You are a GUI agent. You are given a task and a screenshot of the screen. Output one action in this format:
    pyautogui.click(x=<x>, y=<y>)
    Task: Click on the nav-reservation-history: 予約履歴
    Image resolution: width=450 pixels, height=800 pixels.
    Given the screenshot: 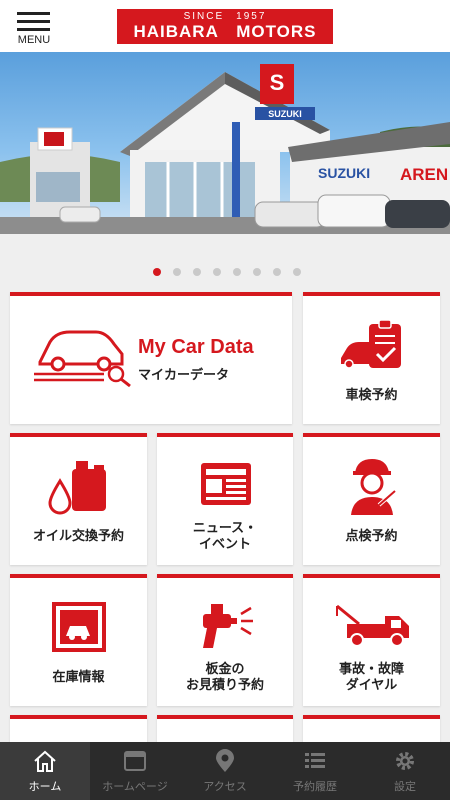 What is the action you would take?
    pyautogui.click(x=315, y=771)
    